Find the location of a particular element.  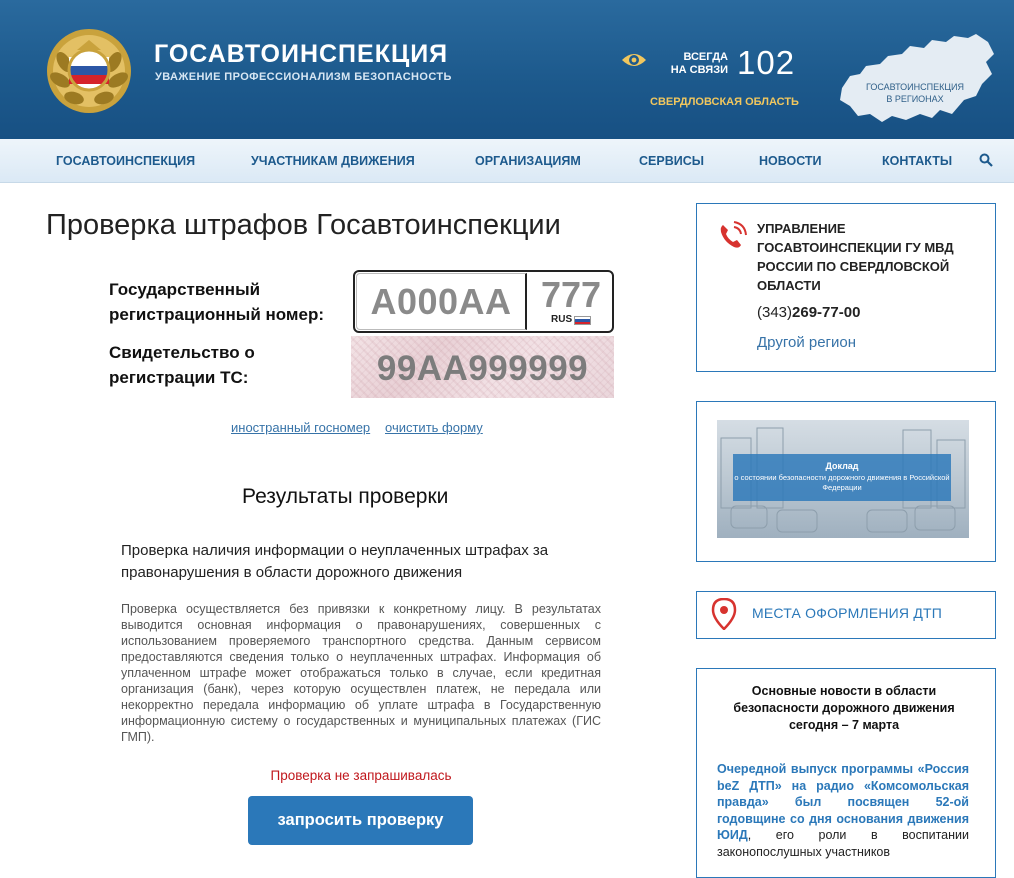

request-check-button: запросить проверку is located at coordinates (360, 820).